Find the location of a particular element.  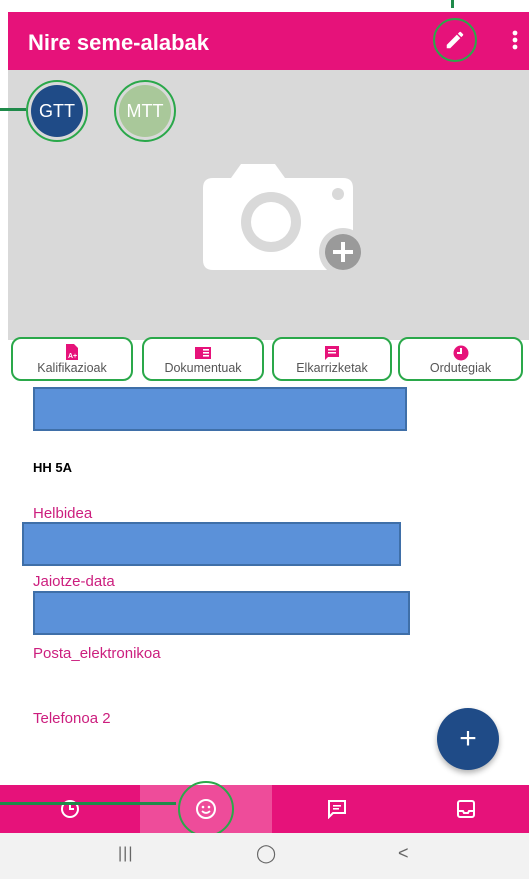

documents-icon is located at coordinates (203, 353).